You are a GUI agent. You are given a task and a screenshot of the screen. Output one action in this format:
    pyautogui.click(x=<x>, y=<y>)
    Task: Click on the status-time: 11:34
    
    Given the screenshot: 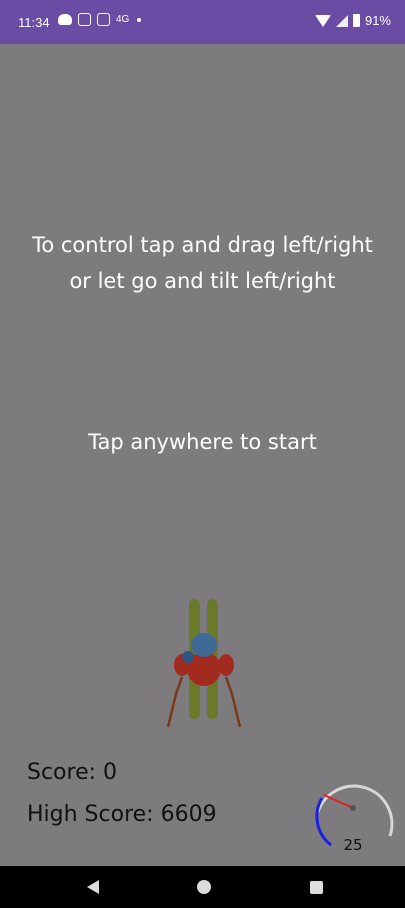 What is the action you would take?
    pyautogui.click(x=34, y=22)
    